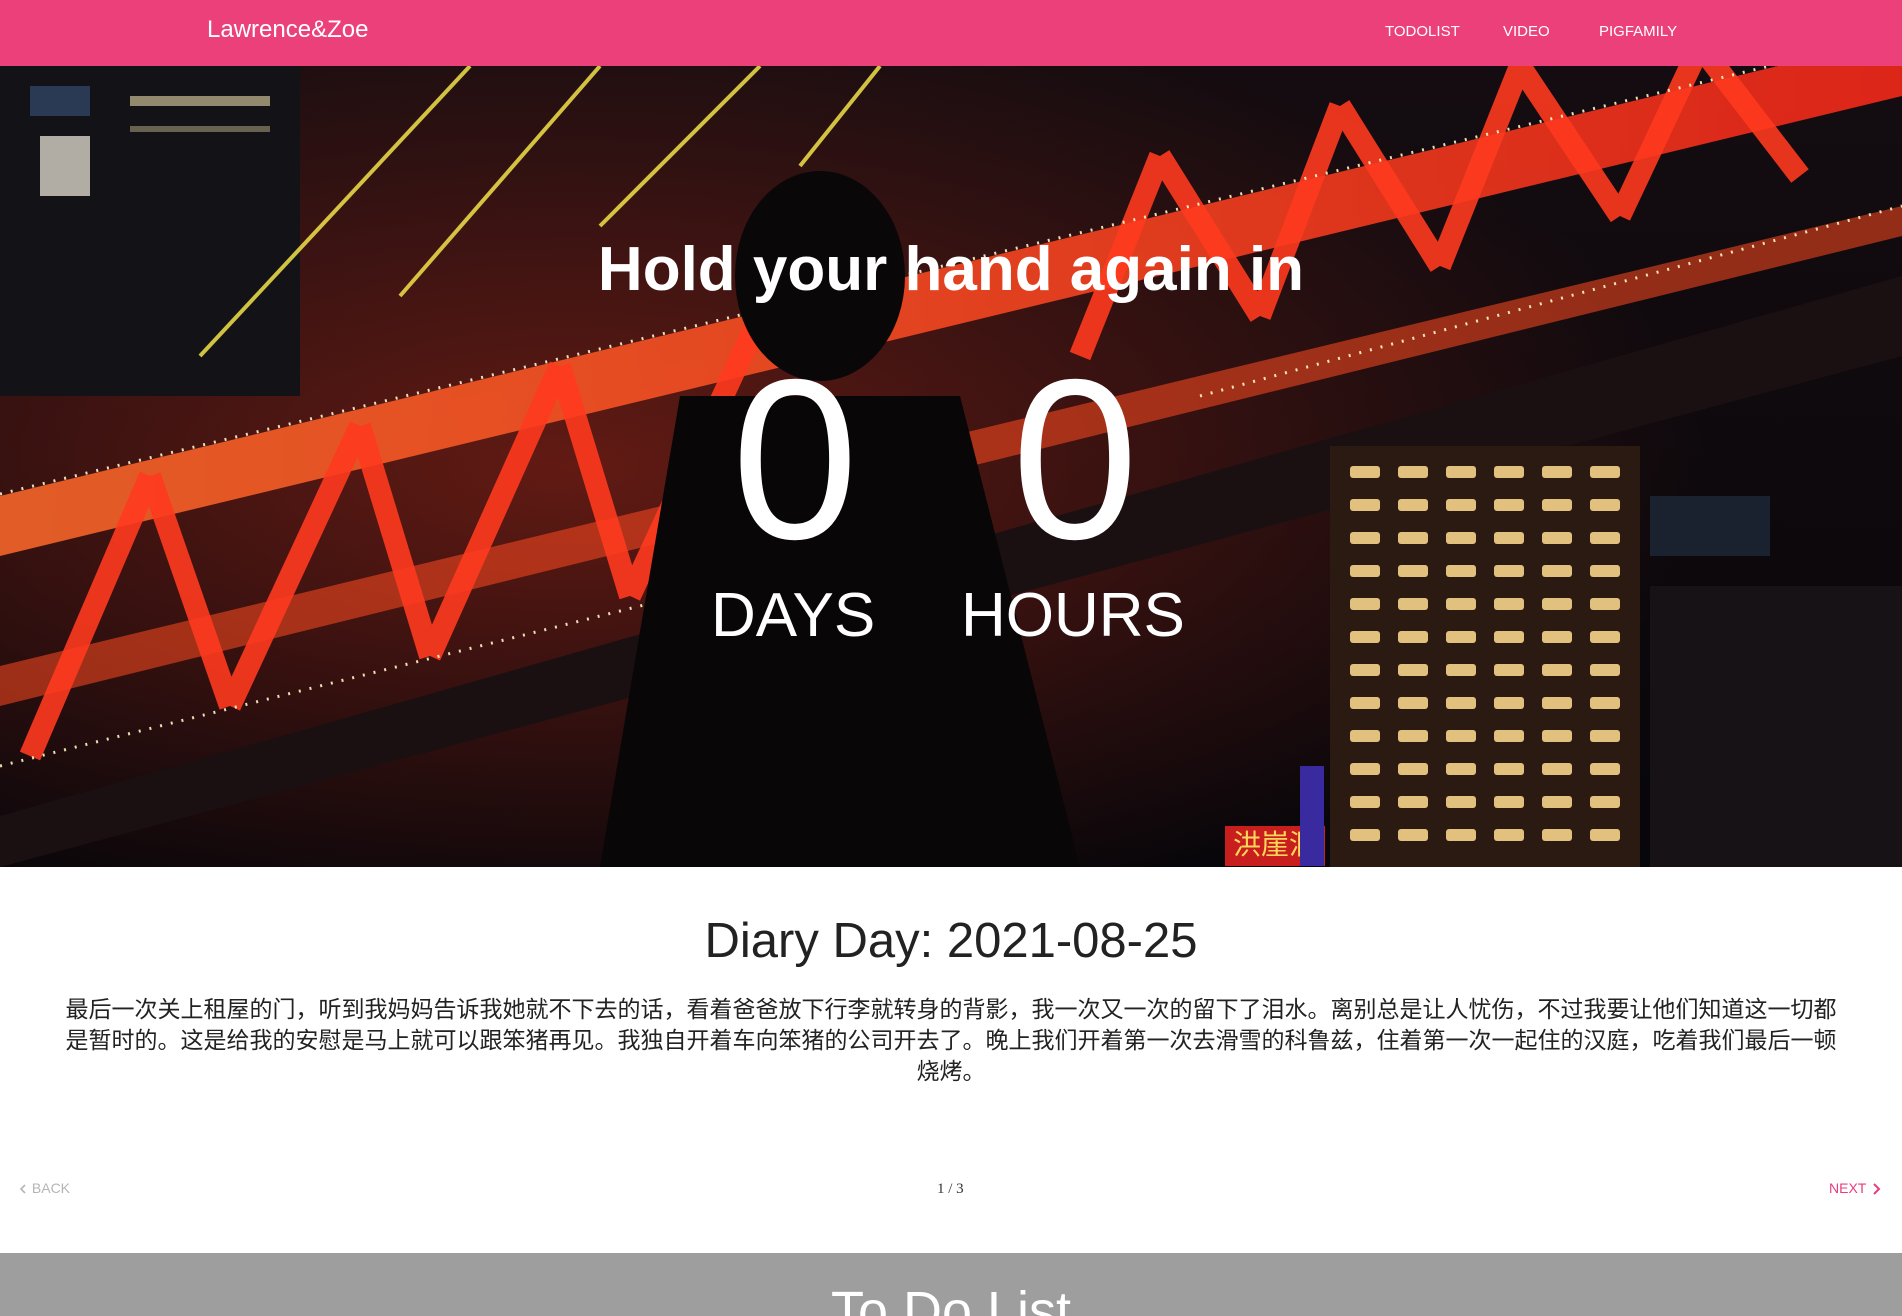 Image resolution: width=1902 pixels, height=1316 pixels. Describe the element at coordinates (22, 1189) in the screenshot. I see `chevron-left-icon` at that location.